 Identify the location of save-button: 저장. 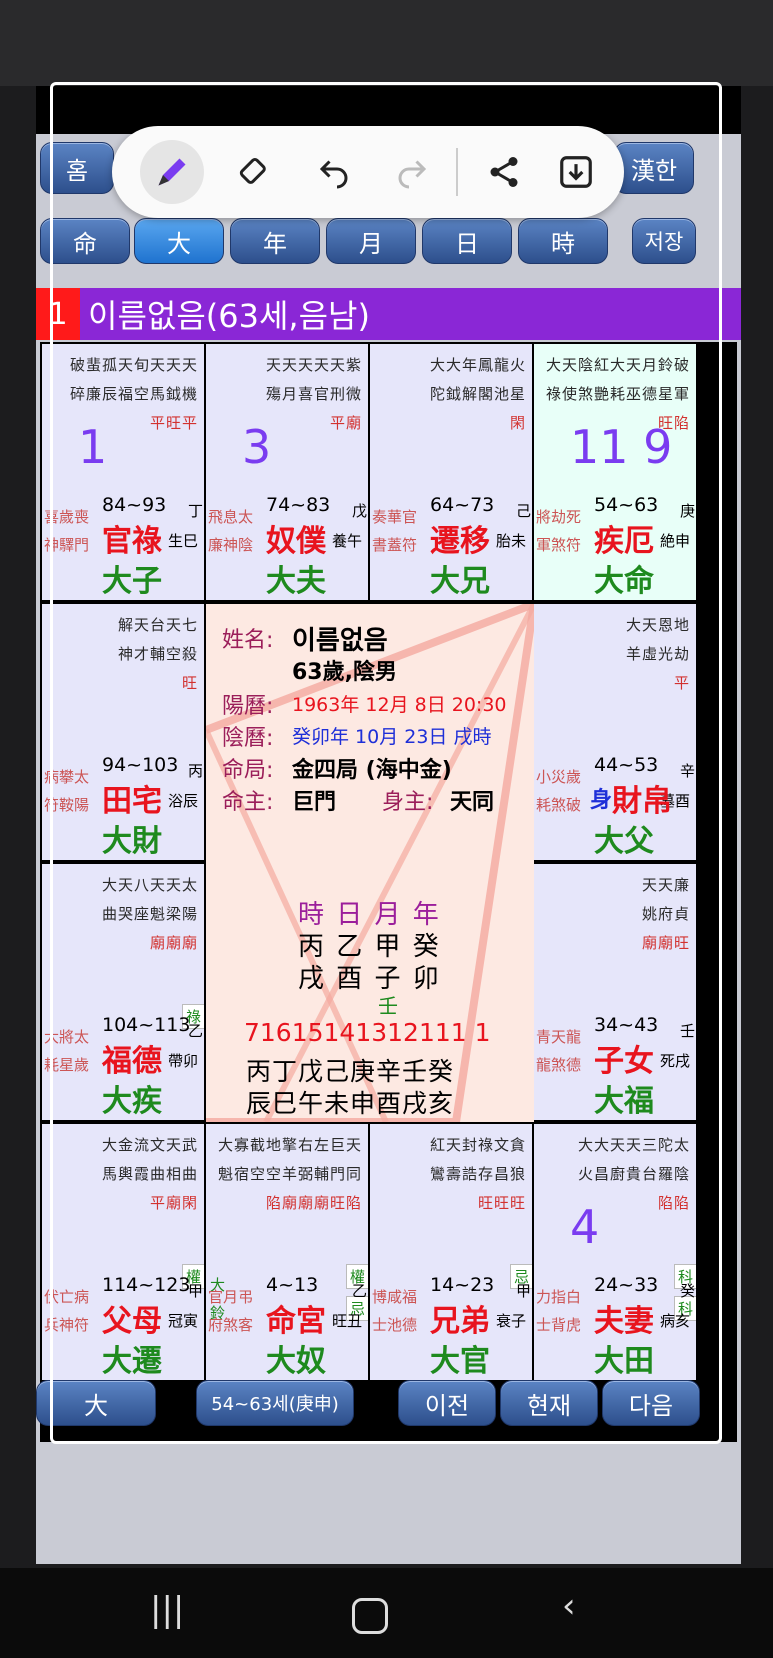
(664, 241).